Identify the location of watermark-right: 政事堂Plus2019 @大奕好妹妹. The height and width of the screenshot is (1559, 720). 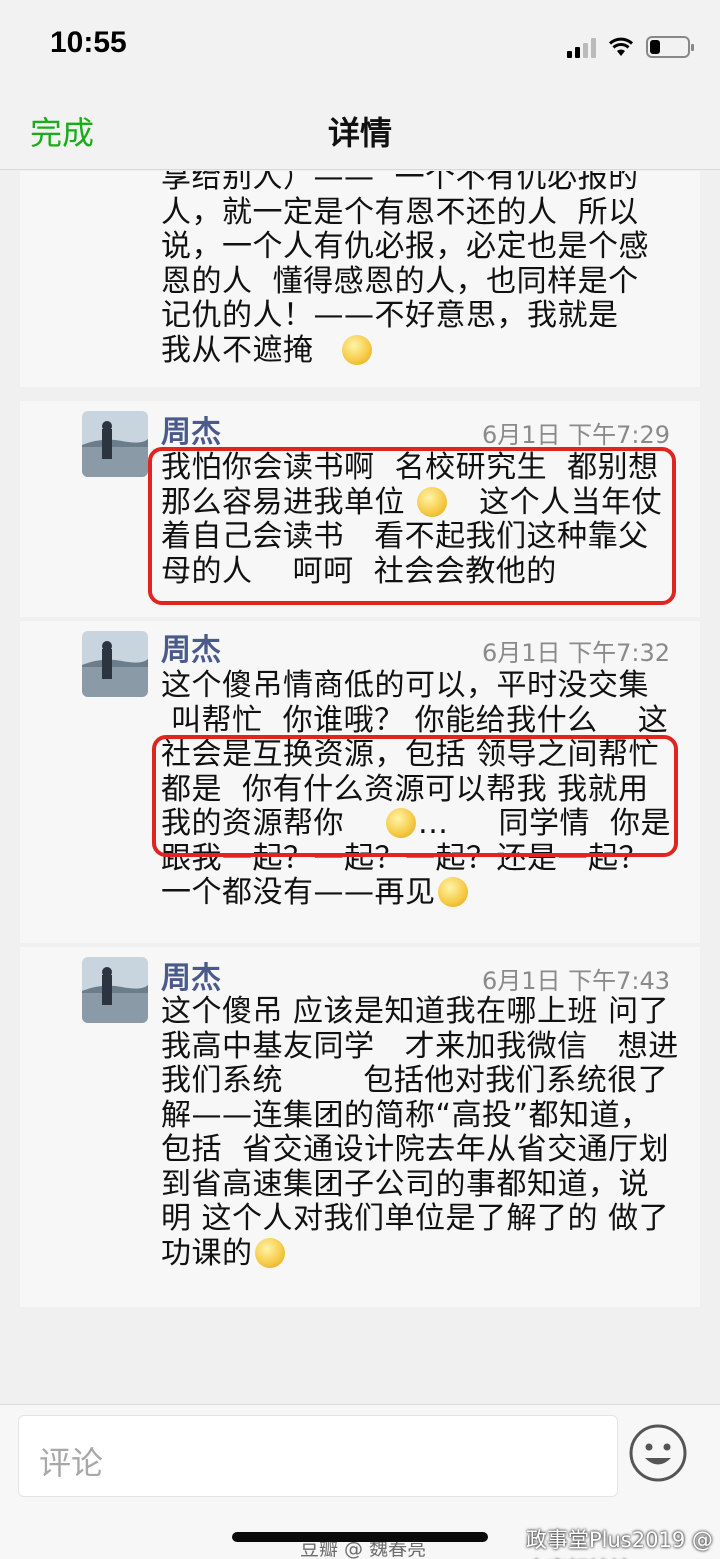
(619, 1543).